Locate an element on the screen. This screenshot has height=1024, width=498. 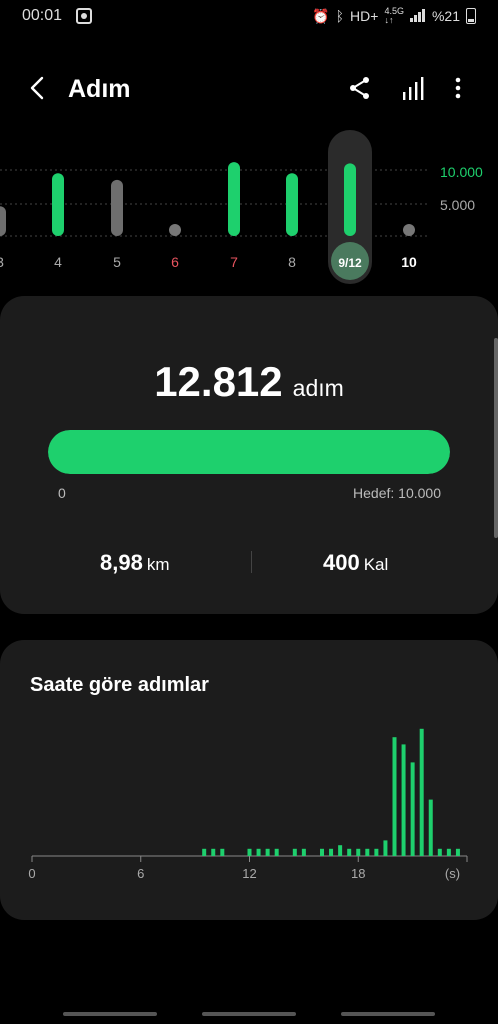
nav-back-button is located at coordinates (388, 1014).